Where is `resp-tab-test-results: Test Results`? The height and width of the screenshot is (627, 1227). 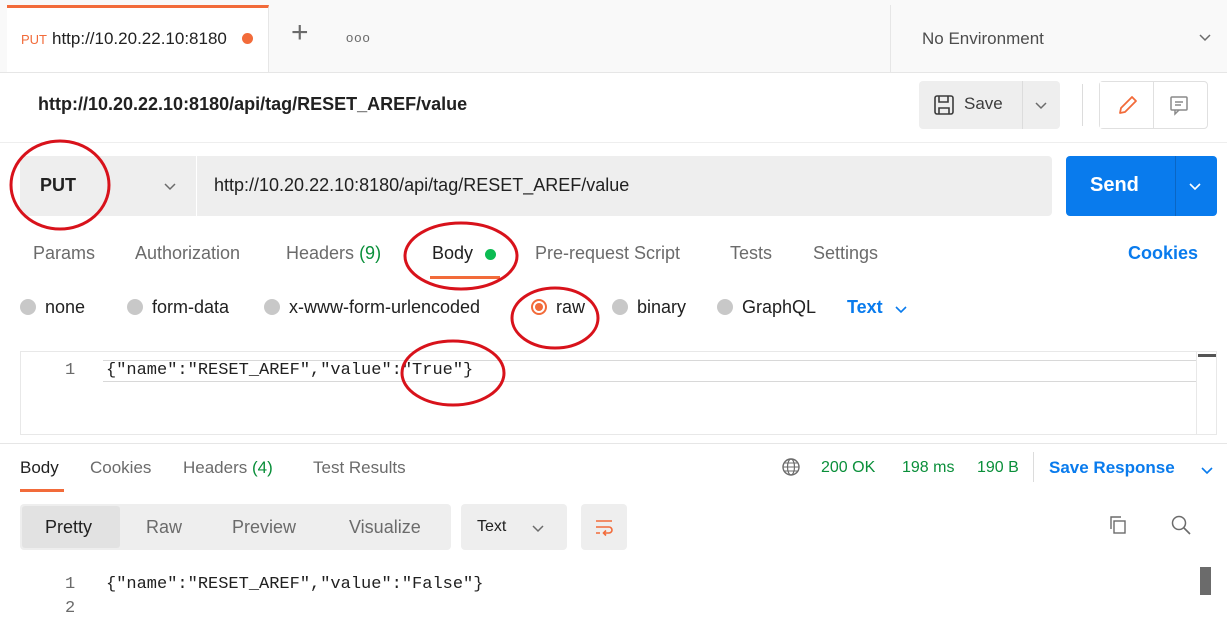 resp-tab-test-results: Test Results is located at coordinates (359, 468).